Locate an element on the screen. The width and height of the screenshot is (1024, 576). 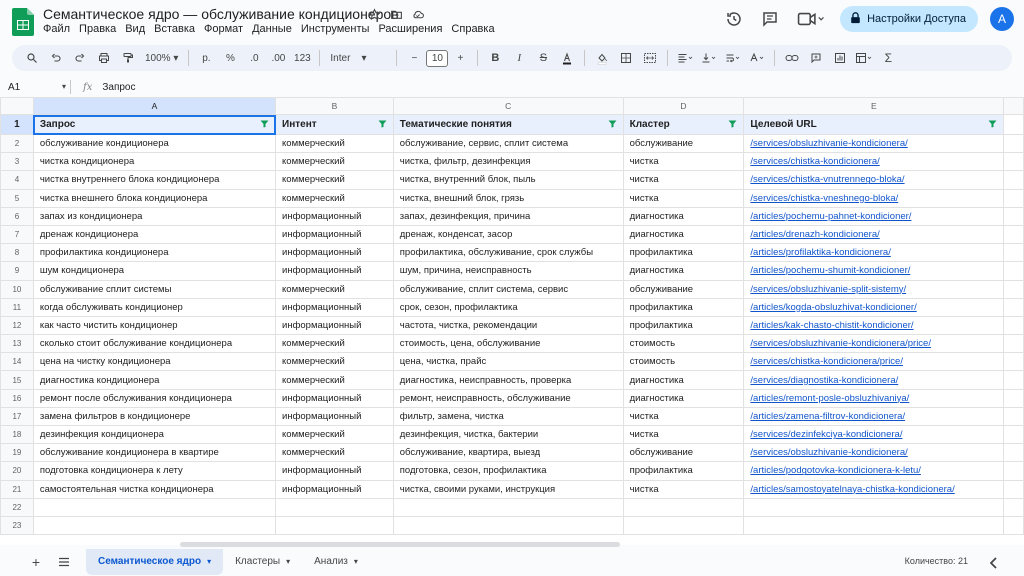
percent-format-button: % is located at coordinates (230, 58).